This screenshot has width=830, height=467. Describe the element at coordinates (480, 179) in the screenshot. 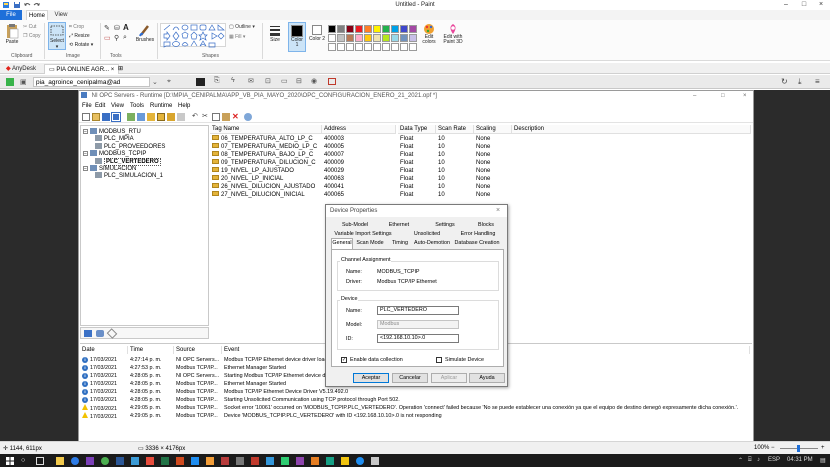

I see `table-row: 20_NIVEL_LP_INICIAL 400063 Float 10 None` at that location.